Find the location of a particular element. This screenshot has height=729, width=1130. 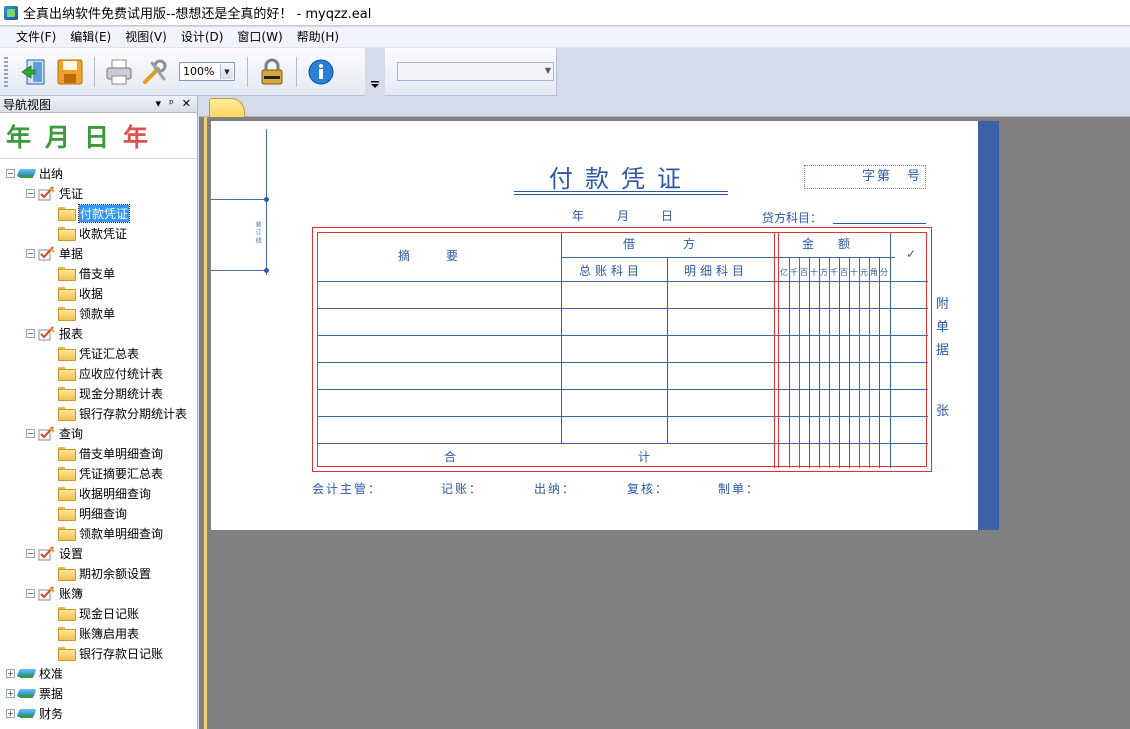

date-glyph-icon: 日 is located at coordinates (96, 136).